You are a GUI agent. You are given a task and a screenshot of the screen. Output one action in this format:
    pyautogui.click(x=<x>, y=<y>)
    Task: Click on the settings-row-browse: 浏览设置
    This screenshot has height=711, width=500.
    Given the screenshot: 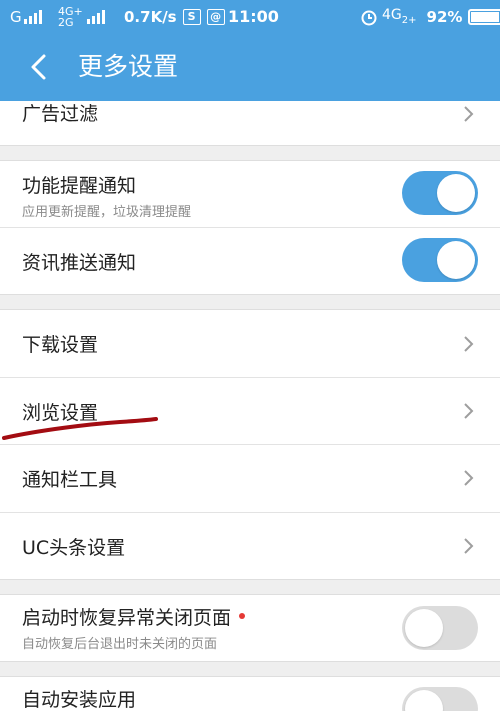 What is the action you would take?
    pyautogui.click(x=250, y=411)
    